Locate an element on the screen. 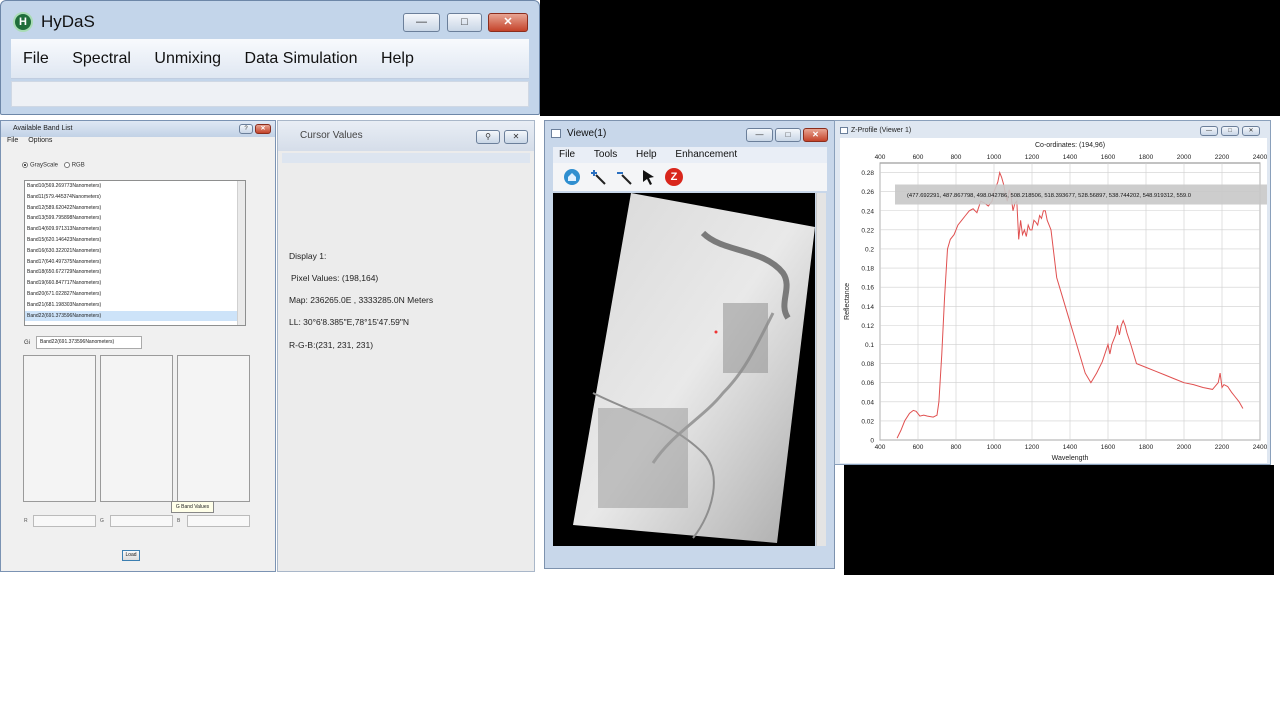 The image size is (1280, 720). y-tick-label: 0.18 is located at coordinates (867, 269).